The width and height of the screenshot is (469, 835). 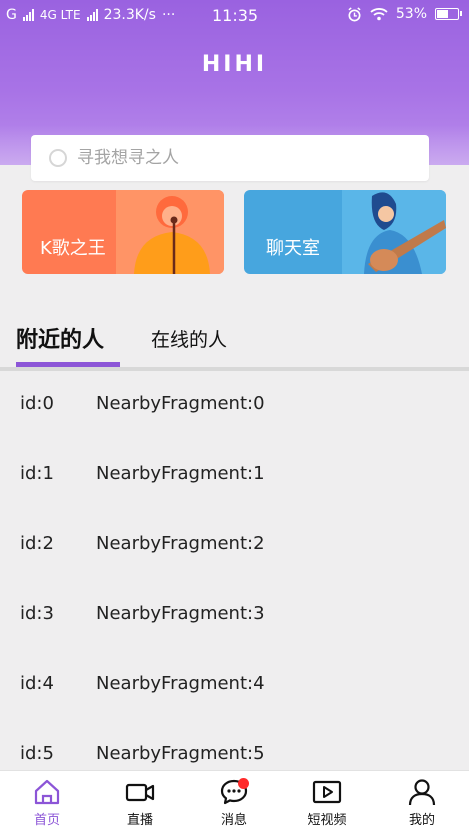 I want to click on more-dots: ···, so click(x=168, y=15).